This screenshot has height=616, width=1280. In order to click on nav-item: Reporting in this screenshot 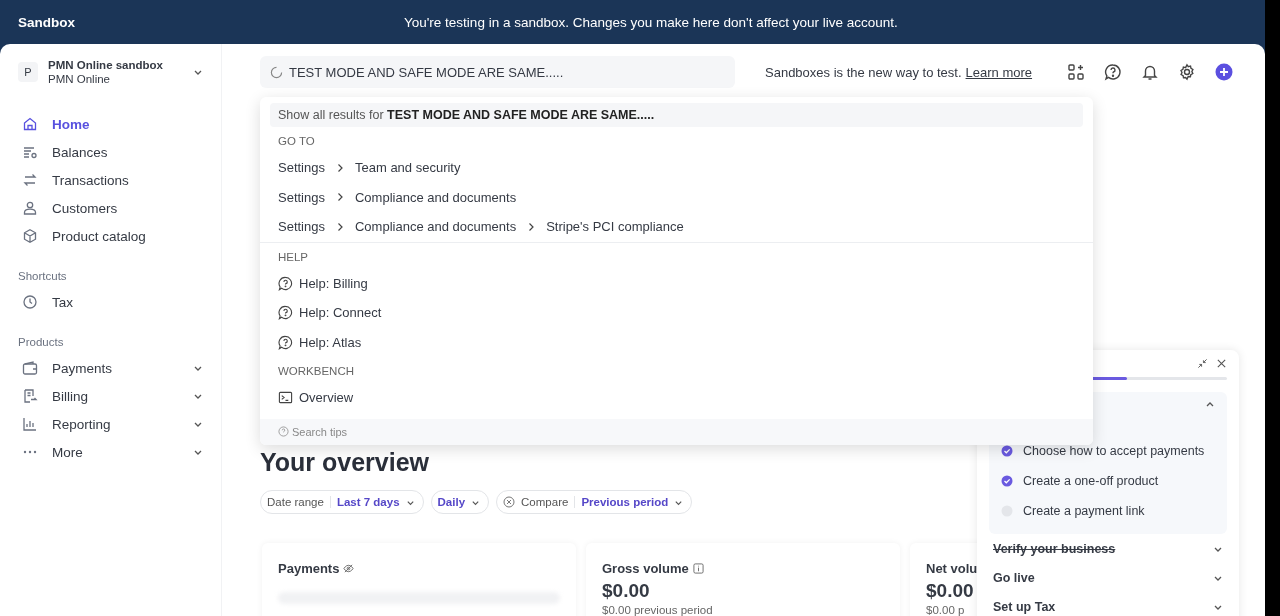, I will do `click(110, 424)`.